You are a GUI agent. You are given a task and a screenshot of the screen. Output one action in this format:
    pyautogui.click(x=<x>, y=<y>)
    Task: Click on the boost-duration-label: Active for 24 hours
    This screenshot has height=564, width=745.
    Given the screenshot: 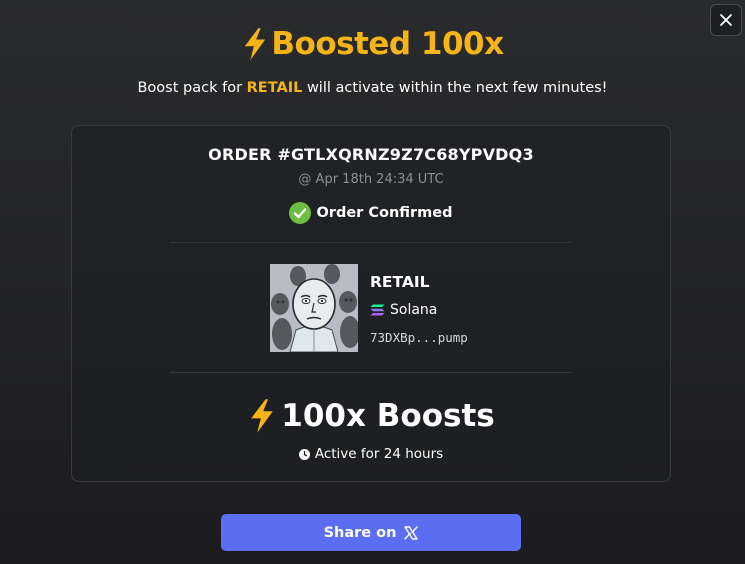 What is the action you would take?
    pyautogui.click(x=379, y=454)
    